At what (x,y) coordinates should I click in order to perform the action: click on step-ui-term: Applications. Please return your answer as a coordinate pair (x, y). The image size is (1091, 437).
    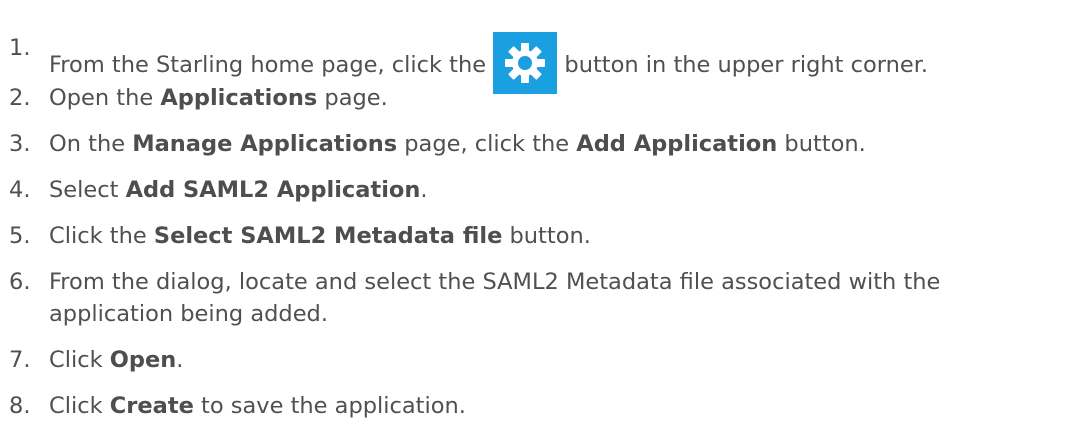
    Looking at the image, I should click on (239, 98).